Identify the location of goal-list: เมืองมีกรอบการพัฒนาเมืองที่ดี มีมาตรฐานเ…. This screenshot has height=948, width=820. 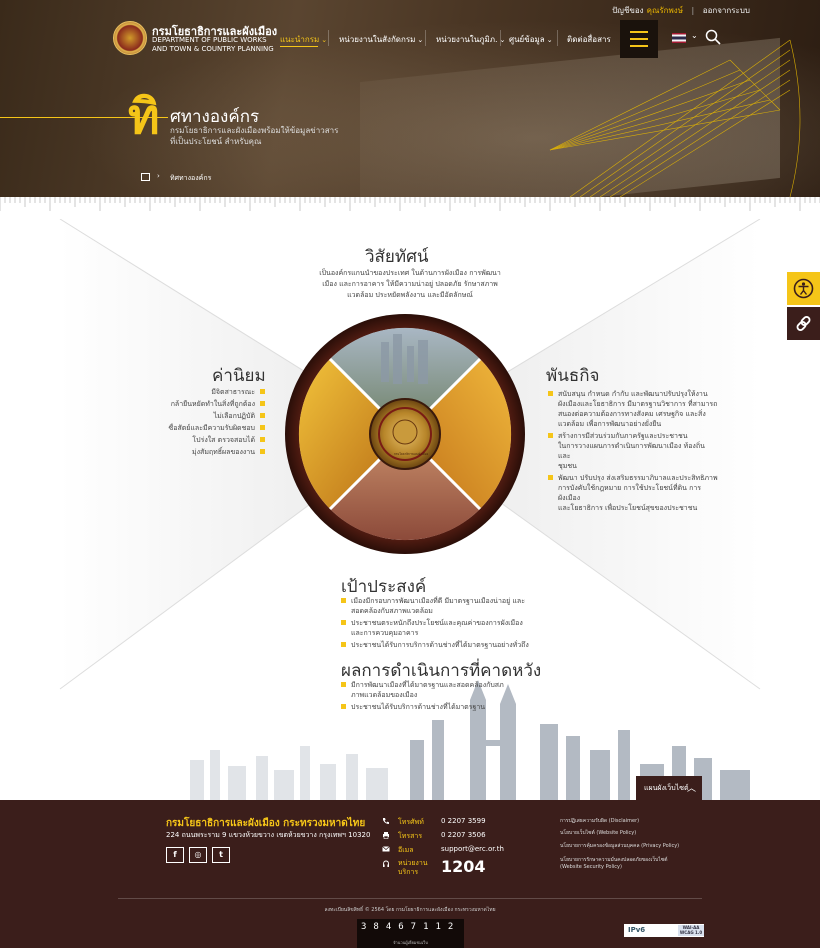
(436, 624).